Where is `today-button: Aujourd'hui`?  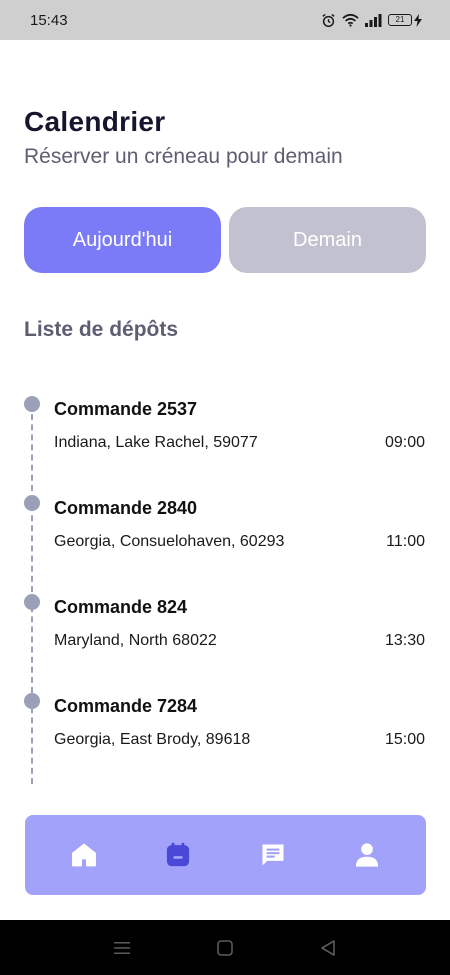
today-button: Aujourd'hui is located at coordinates (122, 240).